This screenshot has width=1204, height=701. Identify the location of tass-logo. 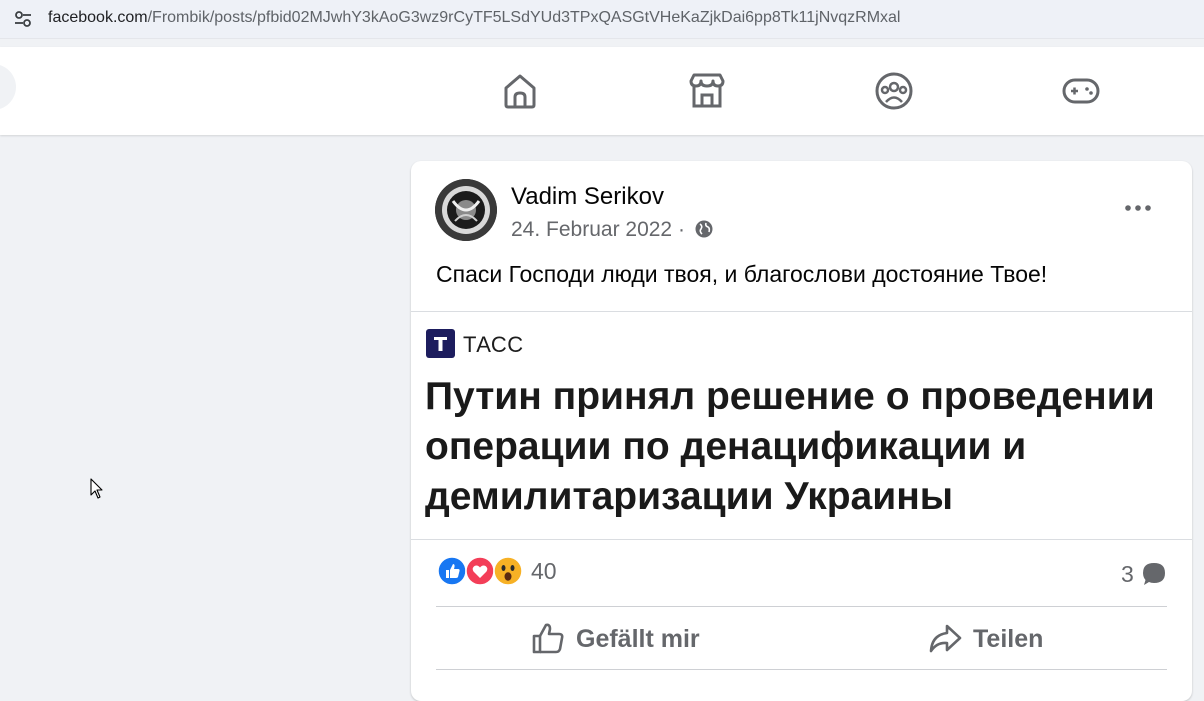
(440, 343).